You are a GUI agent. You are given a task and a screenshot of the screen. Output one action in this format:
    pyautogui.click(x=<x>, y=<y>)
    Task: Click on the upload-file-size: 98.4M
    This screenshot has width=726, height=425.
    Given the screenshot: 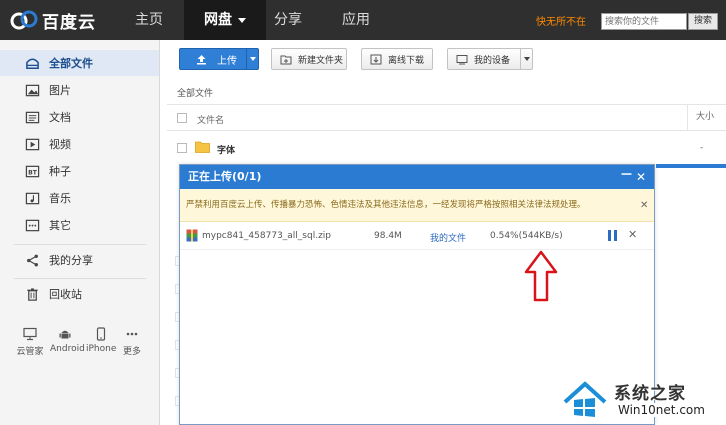 What is the action you would take?
    pyautogui.click(x=388, y=236)
    